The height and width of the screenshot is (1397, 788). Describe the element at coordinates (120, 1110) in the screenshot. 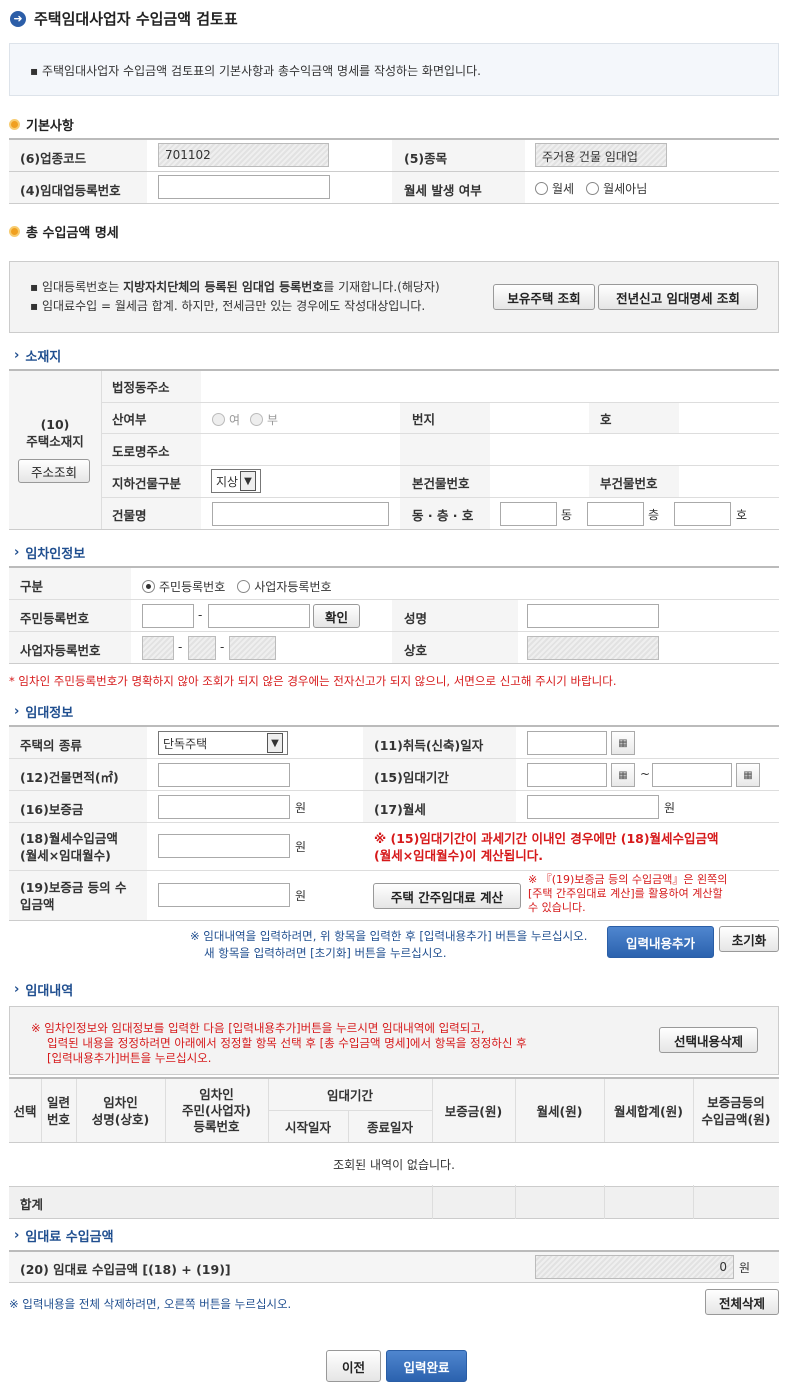

I see `col-tenant: 임차인 성명(상호)` at that location.